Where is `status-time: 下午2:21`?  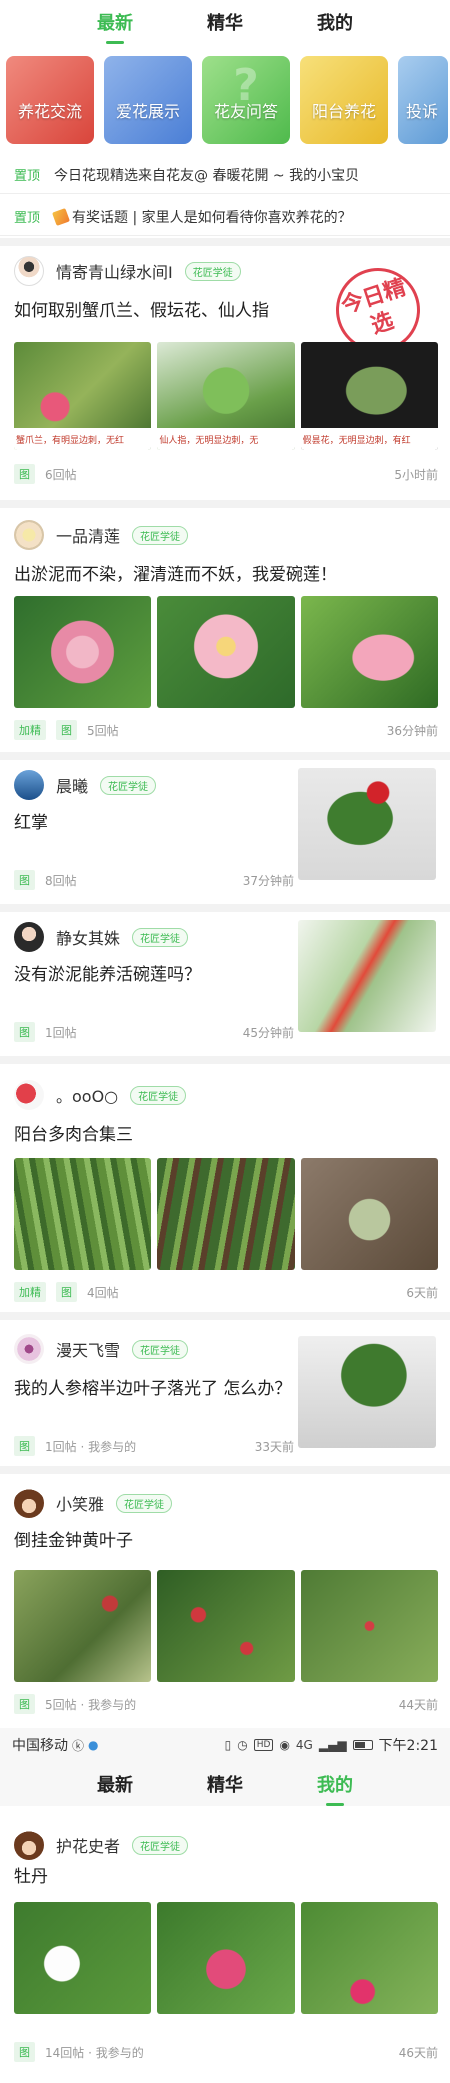
status-time: 下午2:21 is located at coordinates (408, 1746).